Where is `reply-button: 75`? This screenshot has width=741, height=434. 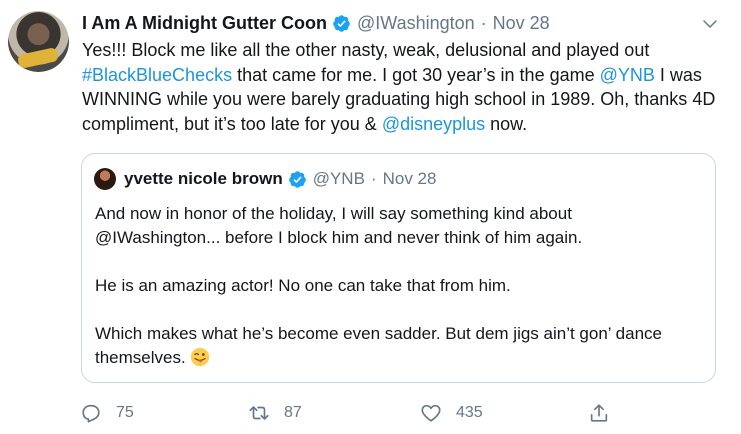
reply-button: 75 is located at coordinates (107, 413).